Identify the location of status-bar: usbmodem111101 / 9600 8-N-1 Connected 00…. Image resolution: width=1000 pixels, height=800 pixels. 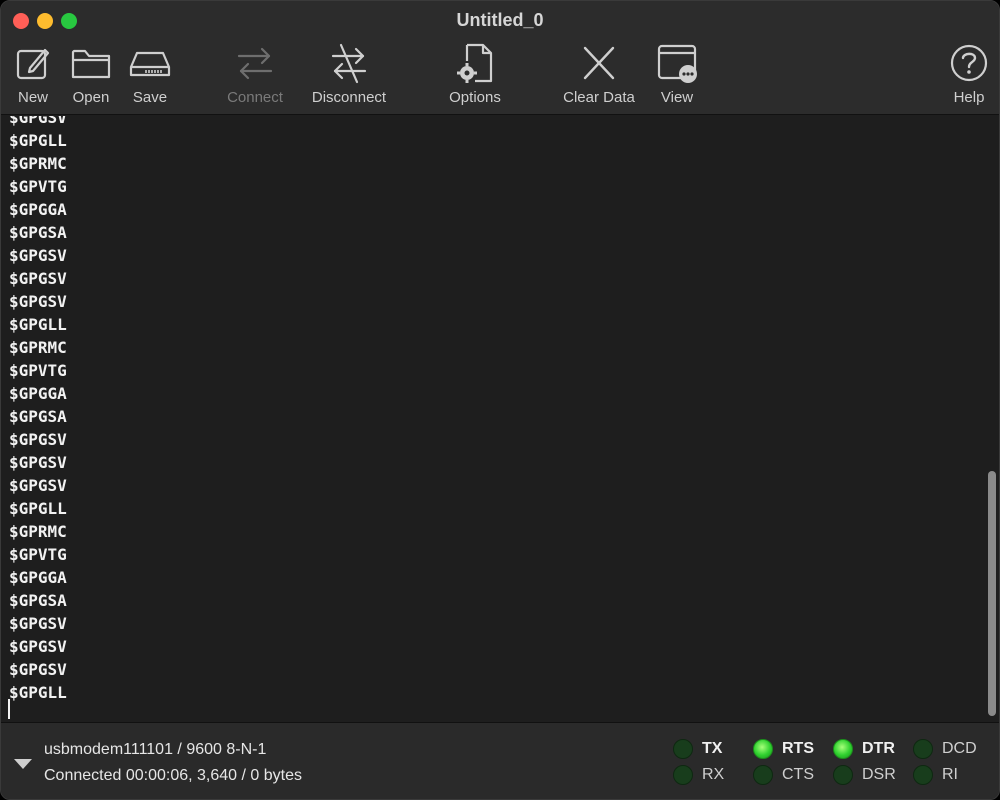
(500, 760).